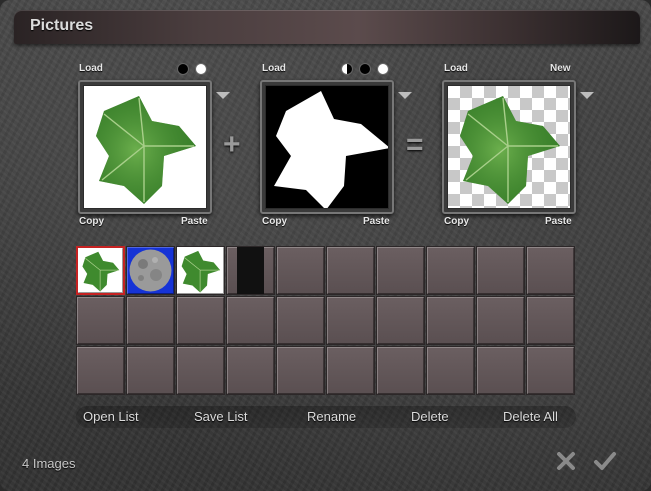  I want to click on panel2-copy-button: Copy, so click(274, 221).